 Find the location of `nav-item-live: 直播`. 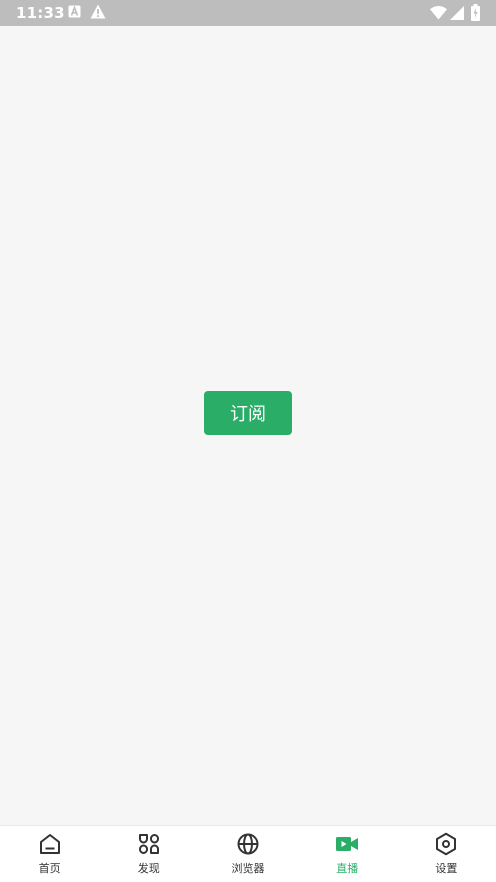

nav-item-live: 直播 is located at coordinates (347, 854).